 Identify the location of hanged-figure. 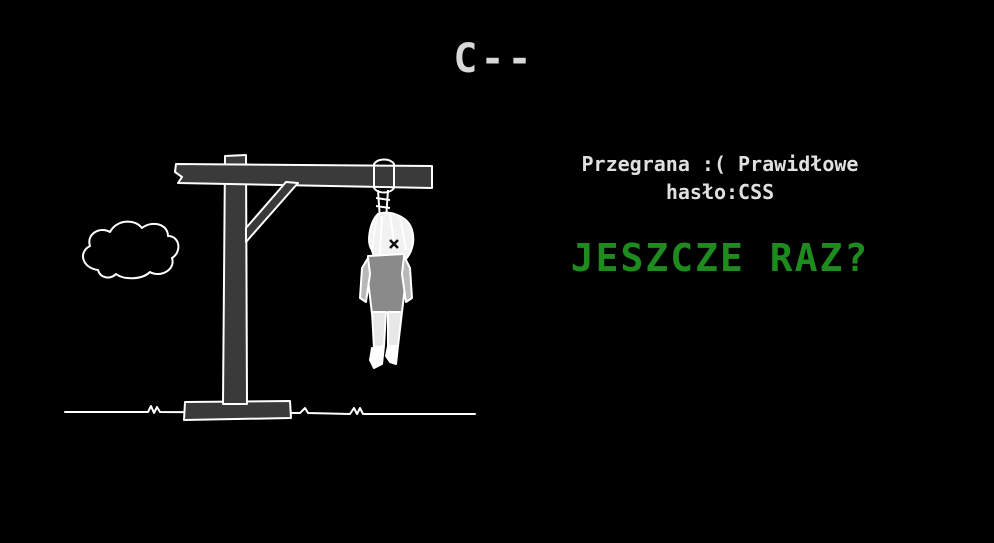
(387, 290).